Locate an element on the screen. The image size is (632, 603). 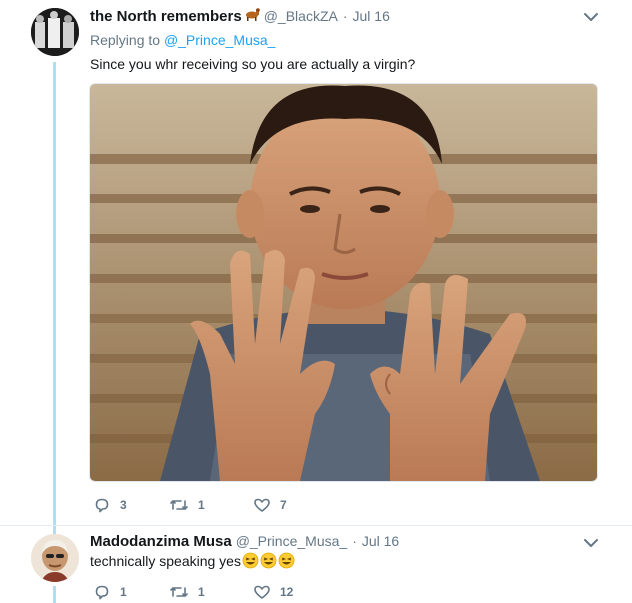
like-count: 7 is located at coordinates (283, 505).